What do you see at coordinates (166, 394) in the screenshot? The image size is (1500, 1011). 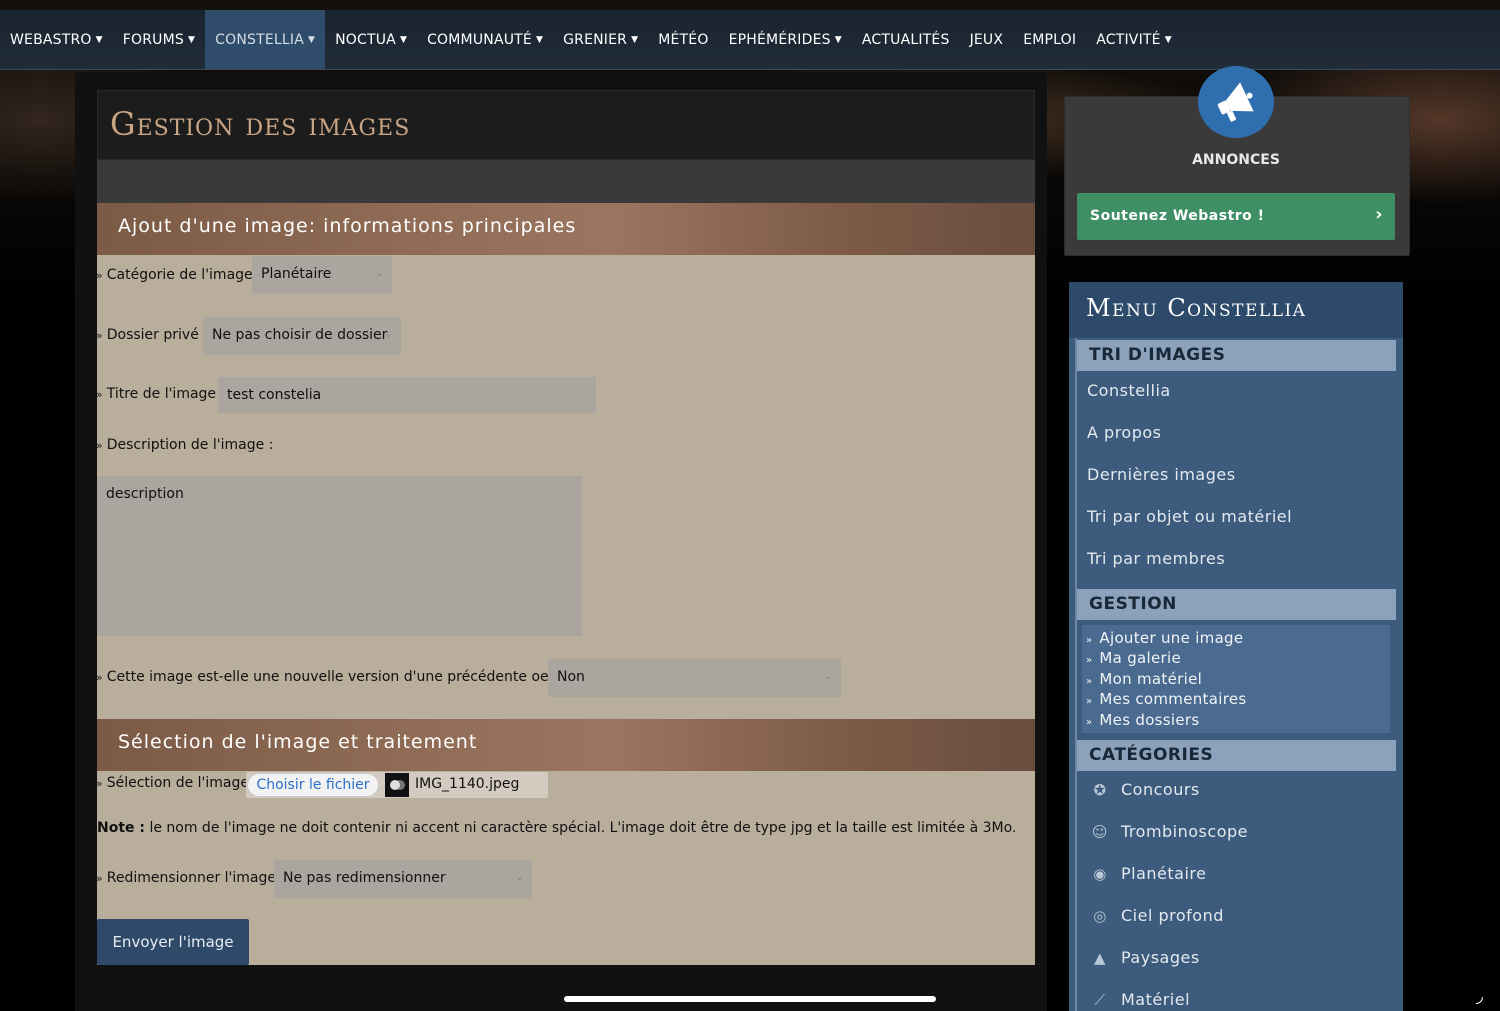 I see `title-label-text: Titre de l'image :` at bounding box center [166, 394].